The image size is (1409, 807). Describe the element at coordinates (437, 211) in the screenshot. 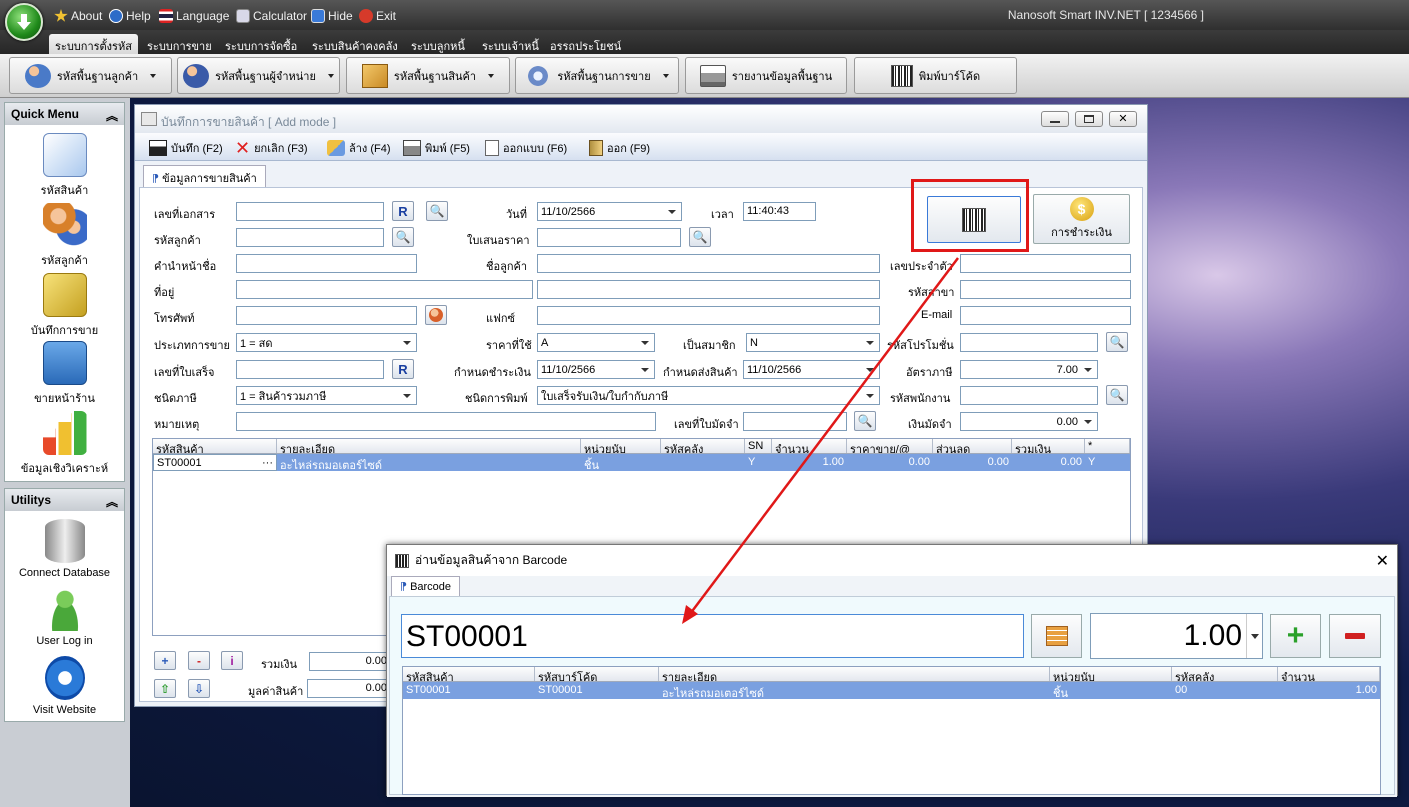

I see `doc-no-search-button: 🔍` at that location.